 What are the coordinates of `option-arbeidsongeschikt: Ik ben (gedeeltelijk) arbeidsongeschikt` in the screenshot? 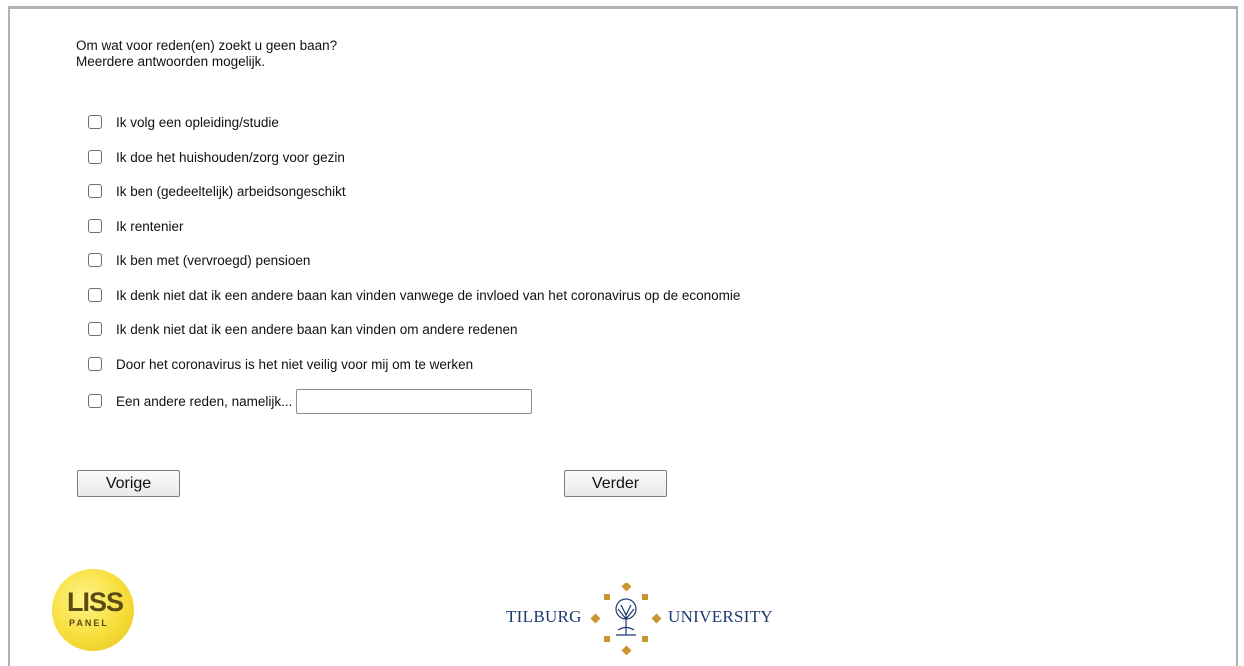 It's located at (217, 191).